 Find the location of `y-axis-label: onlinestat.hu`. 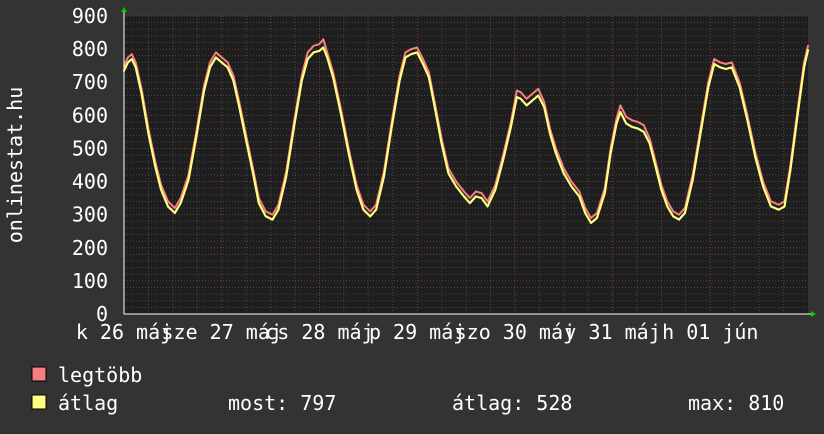

y-axis-label: onlinestat.hu is located at coordinates (15, 165).